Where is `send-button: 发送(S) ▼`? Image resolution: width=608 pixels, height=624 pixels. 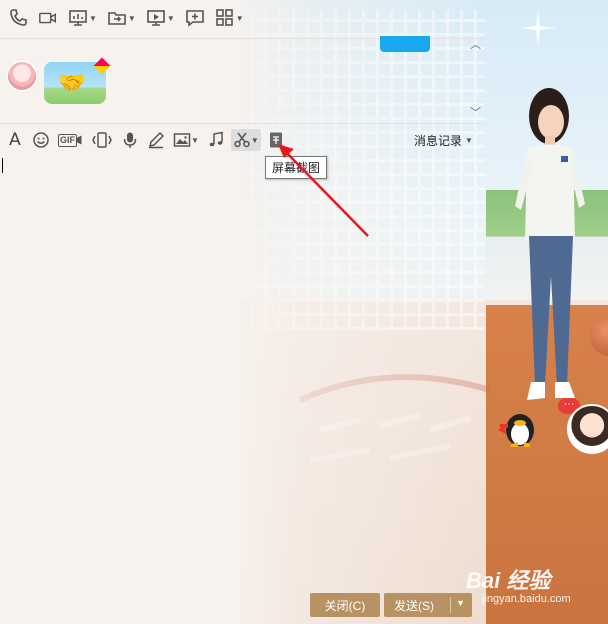 send-button: 发送(S) ▼ is located at coordinates (428, 605).